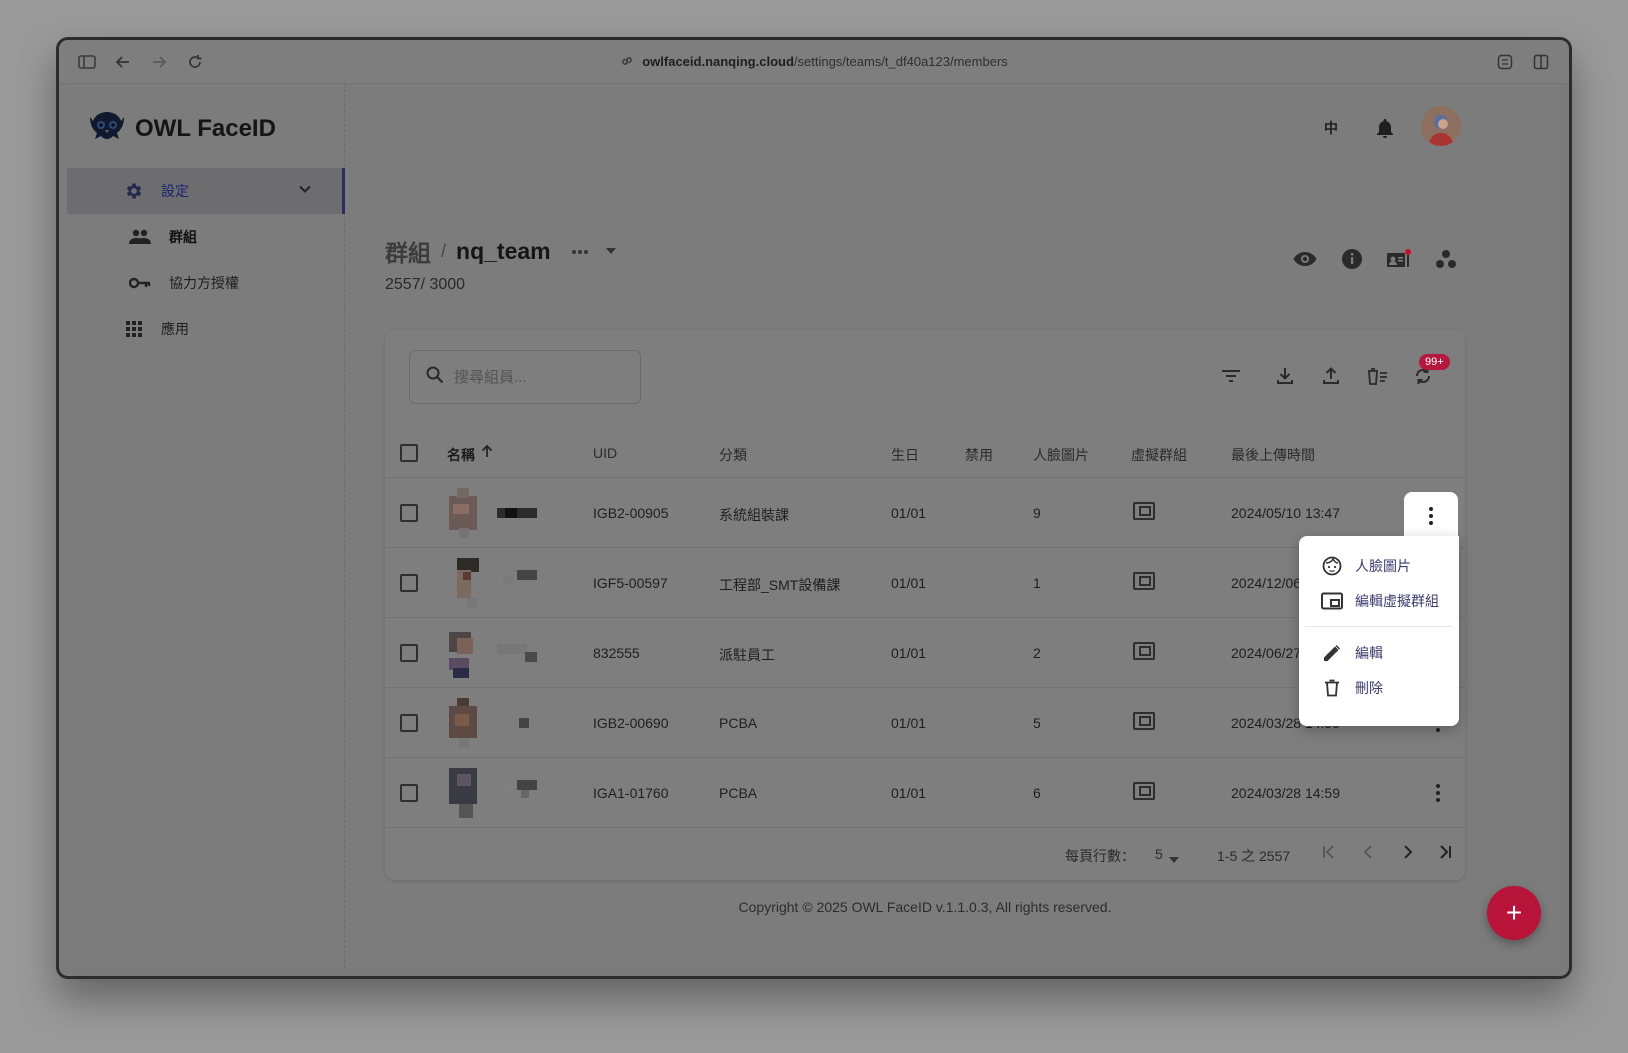  I want to click on rows-per-page-select: 5, so click(1159, 854).